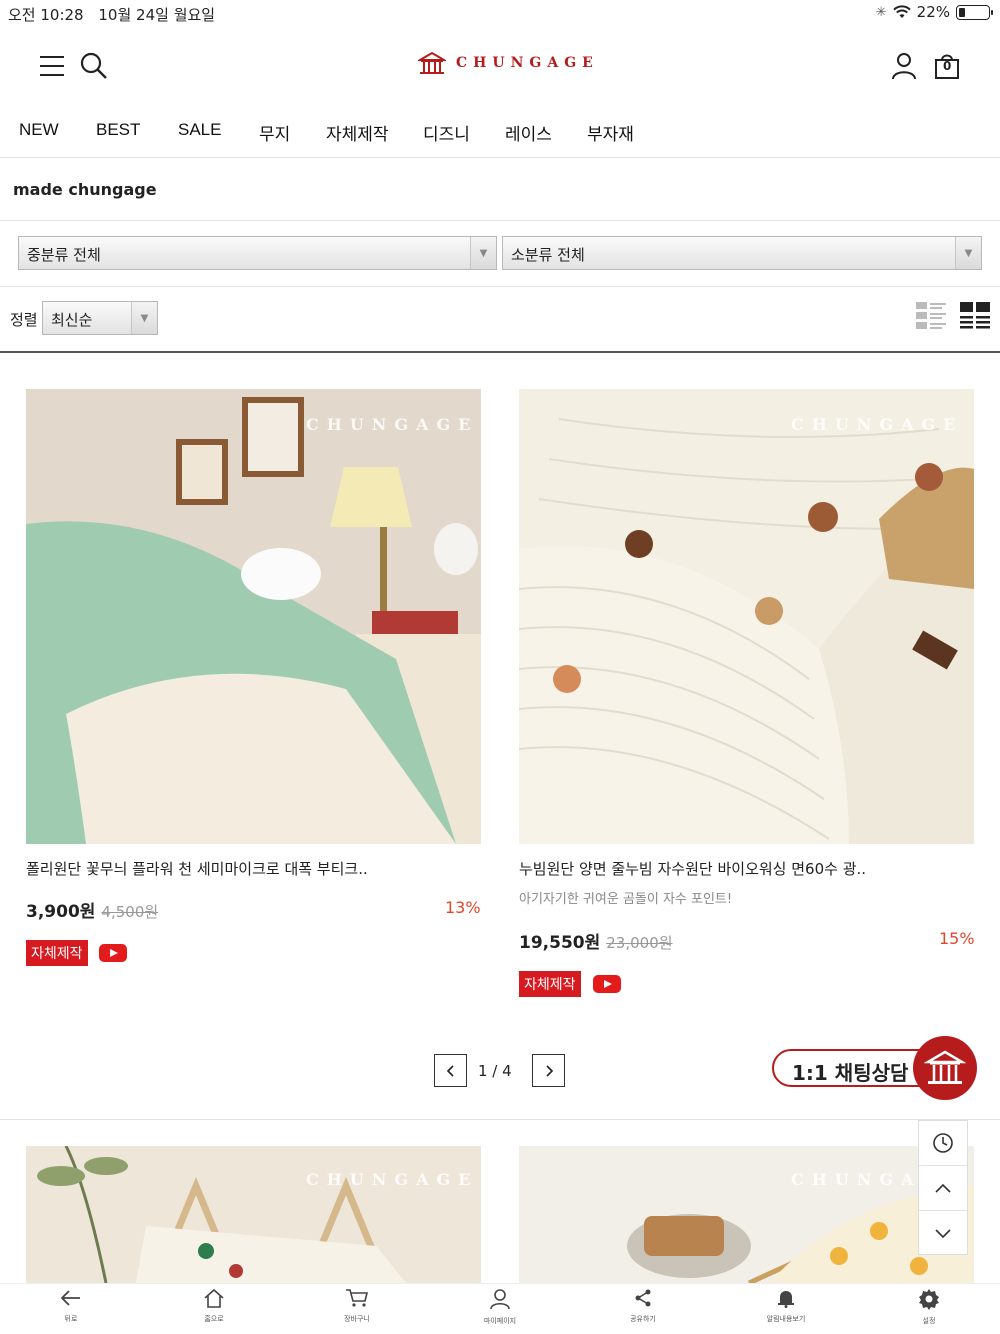 The width and height of the screenshot is (1000, 1334). I want to click on product-description: 아기자기한 귀여운 곰돌이 자수 포인트!, so click(626, 899).